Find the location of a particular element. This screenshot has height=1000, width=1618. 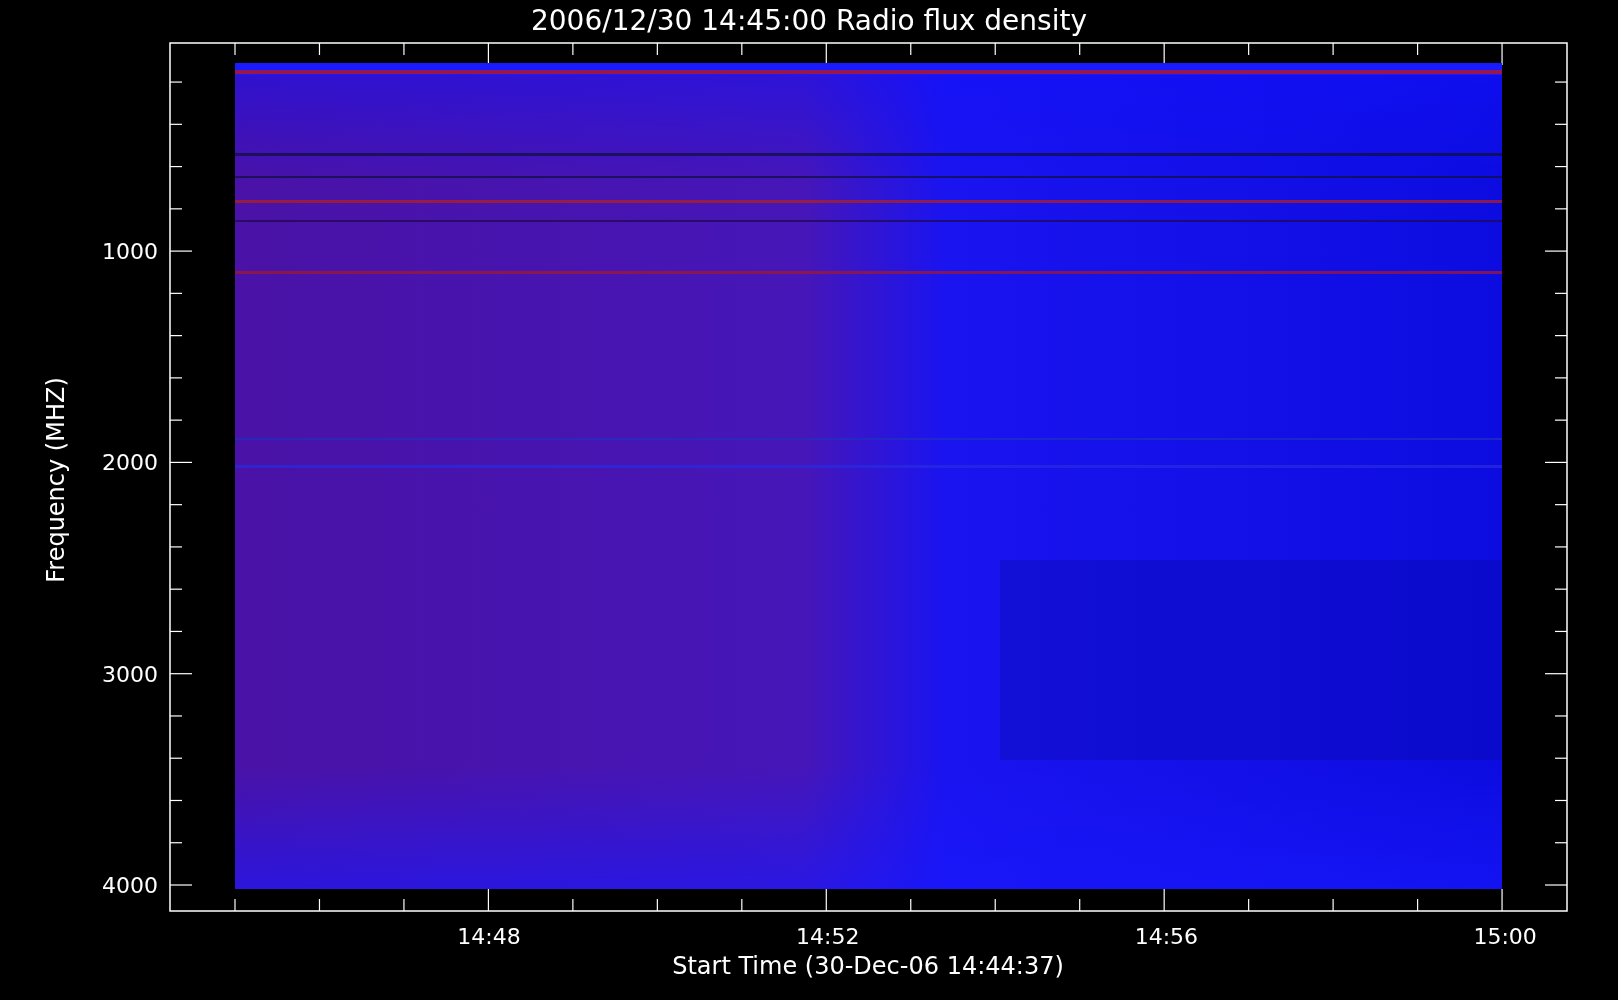

y-tick-label: 1000 is located at coordinates (130, 251).